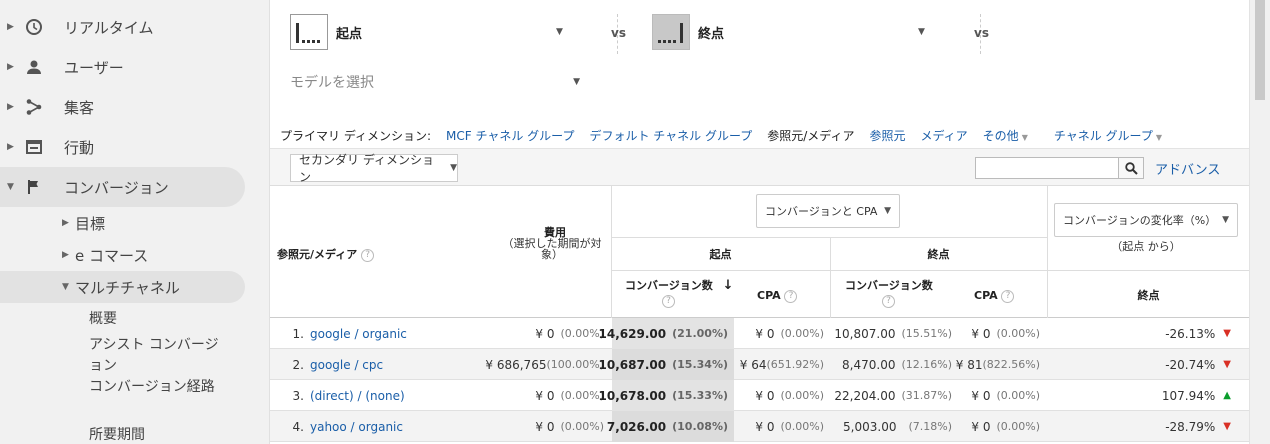  What do you see at coordinates (154, 356) in the screenshot?
I see `leaf-assisted-conversions: アシスト コンバージョン` at bounding box center [154, 356].